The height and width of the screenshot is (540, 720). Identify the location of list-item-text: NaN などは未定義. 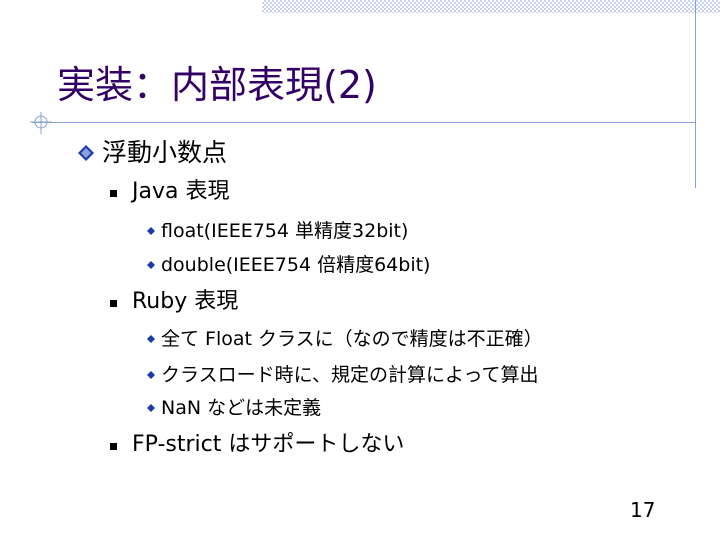
(241, 408).